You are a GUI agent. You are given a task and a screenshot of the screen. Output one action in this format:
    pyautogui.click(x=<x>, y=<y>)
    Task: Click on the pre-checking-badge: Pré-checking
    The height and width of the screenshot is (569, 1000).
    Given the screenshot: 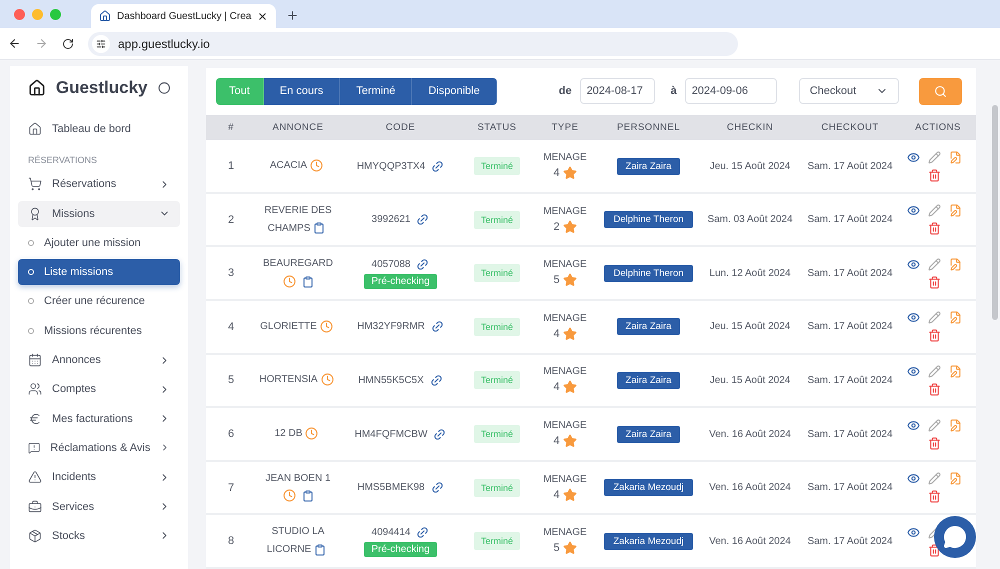 What is the action you would take?
    pyautogui.click(x=400, y=281)
    